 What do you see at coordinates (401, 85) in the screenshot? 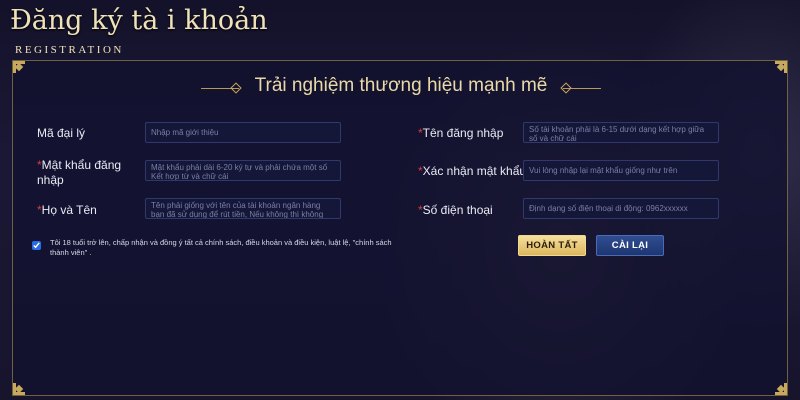
I see `form-heading: Trải nghiệm thương hiệu mạnh mẽ` at bounding box center [401, 85].